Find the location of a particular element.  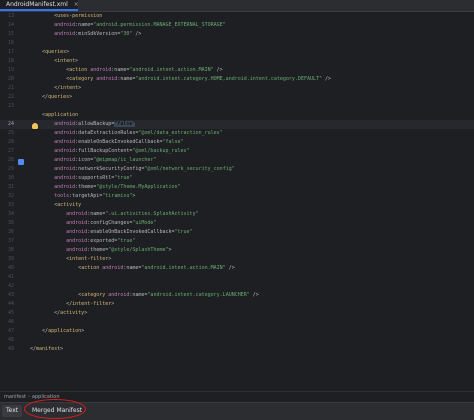

code-token: intent-filter is located at coordinates (92, 304).